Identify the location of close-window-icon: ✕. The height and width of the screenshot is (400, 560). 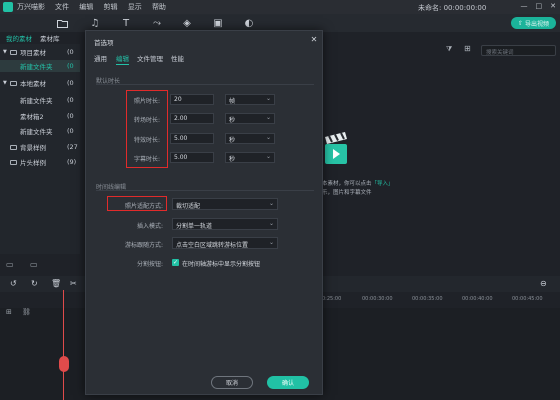
(553, 6).